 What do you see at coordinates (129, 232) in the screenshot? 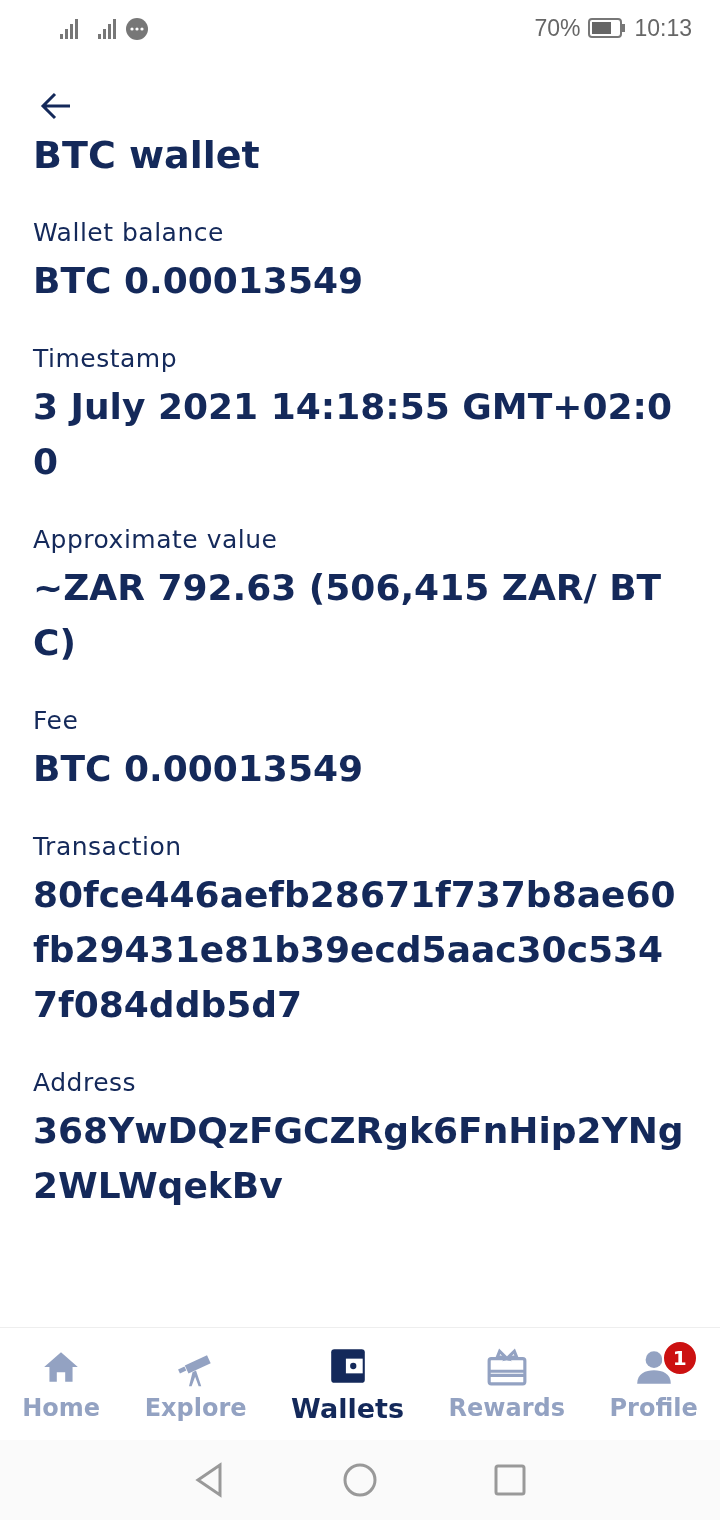
I see `field-label: Wallet balance` at bounding box center [129, 232].